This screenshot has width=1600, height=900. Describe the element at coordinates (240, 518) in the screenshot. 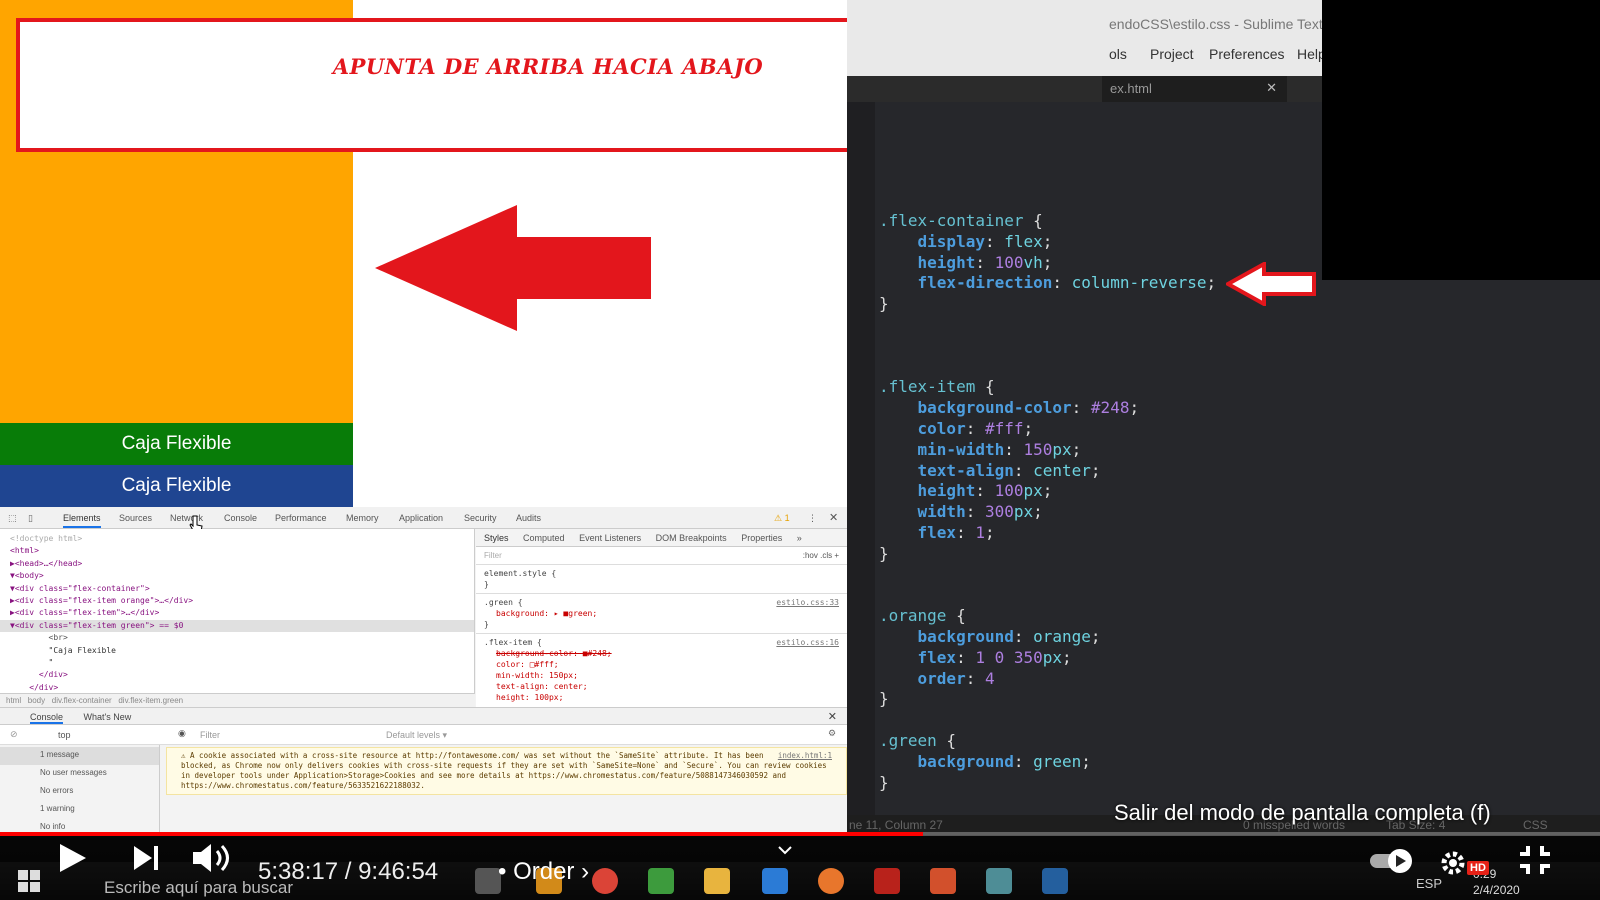

I see `devtools-tab-console: Console` at that location.